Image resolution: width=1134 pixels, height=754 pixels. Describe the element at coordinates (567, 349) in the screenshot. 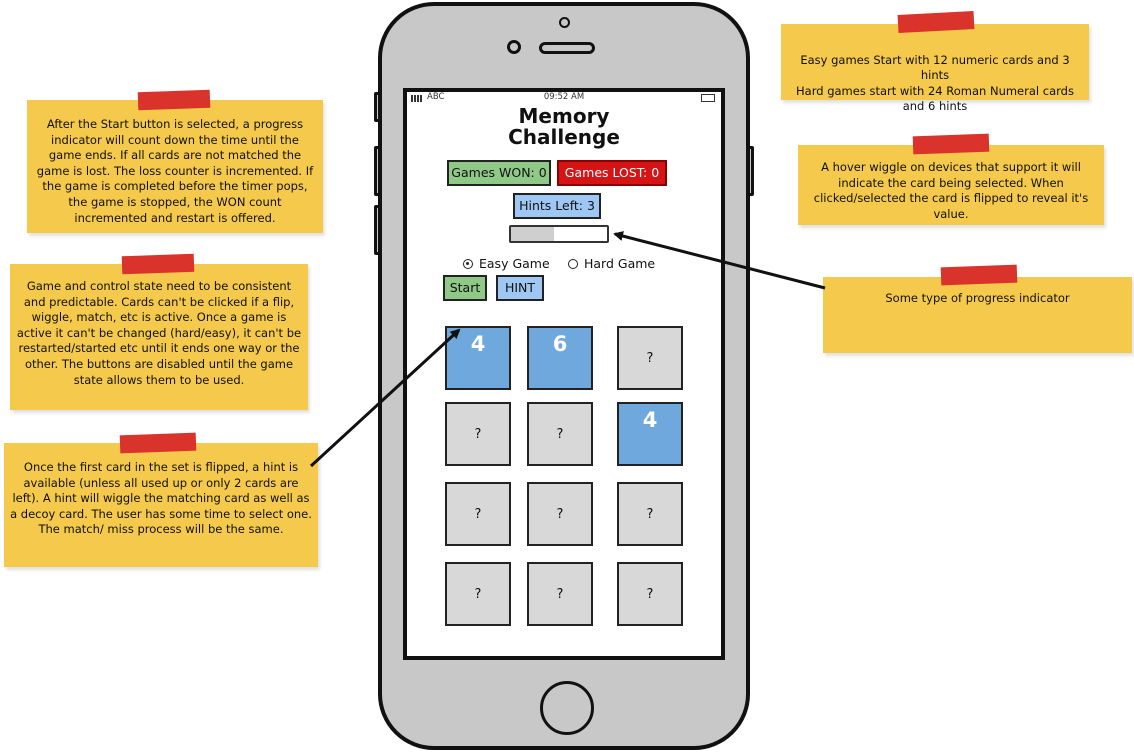

I see `annotation-arrows` at that location.